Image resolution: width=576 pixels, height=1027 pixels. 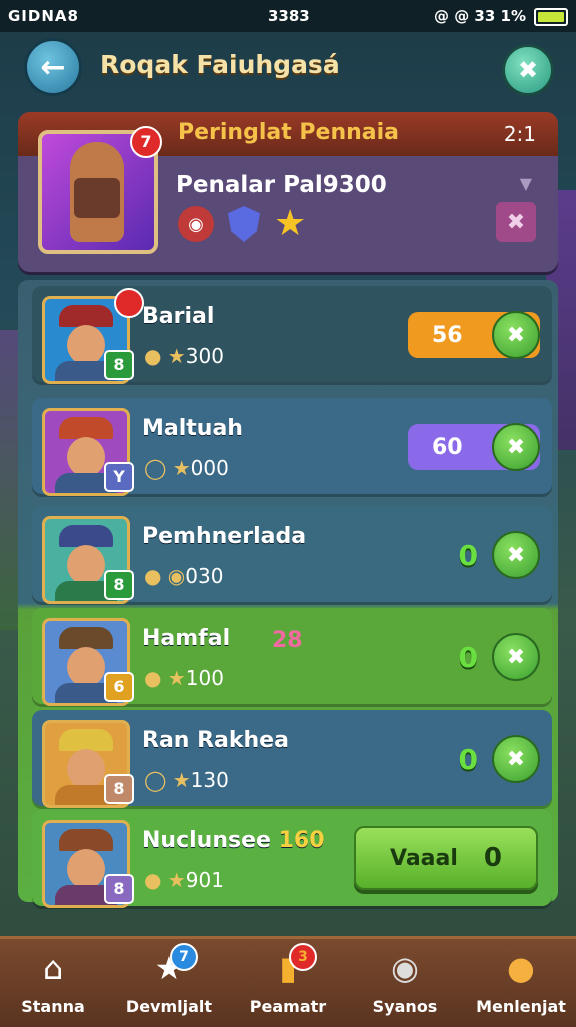 What do you see at coordinates (551, 17) in the screenshot?
I see `battery-icon` at bounding box center [551, 17].